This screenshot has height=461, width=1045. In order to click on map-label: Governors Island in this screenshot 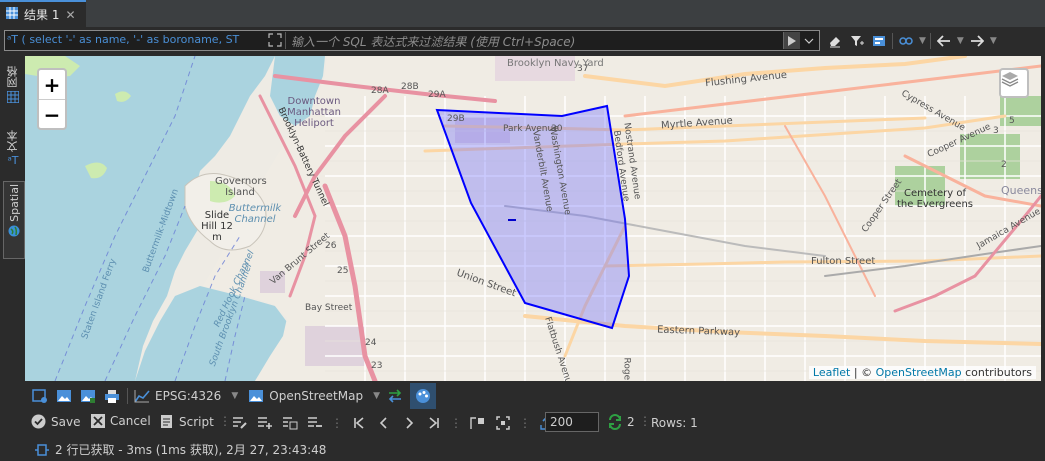, I will do `click(241, 187)`.